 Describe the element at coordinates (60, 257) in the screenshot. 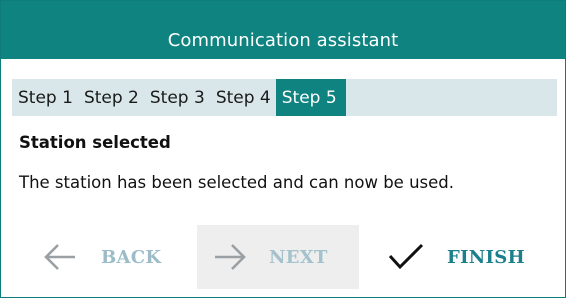

I see `arrow-left-icon` at that location.